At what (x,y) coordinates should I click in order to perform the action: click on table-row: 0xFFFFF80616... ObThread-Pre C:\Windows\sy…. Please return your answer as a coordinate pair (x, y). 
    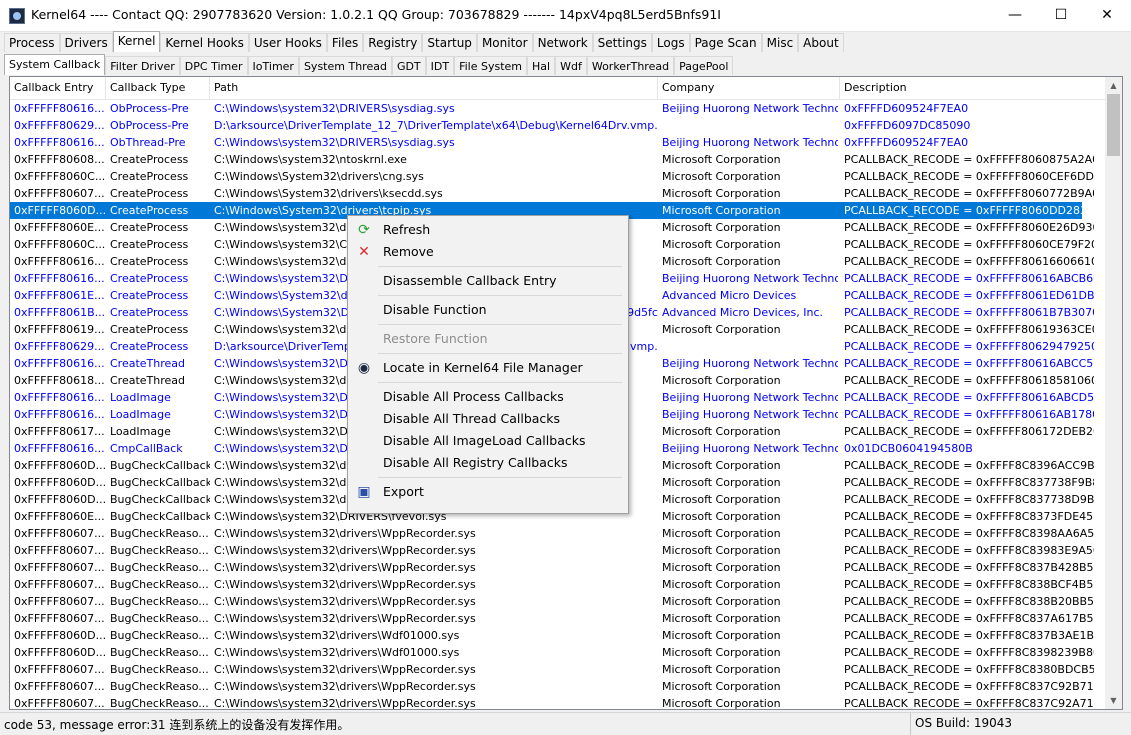
    Looking at the image, I should click on (546, 142).